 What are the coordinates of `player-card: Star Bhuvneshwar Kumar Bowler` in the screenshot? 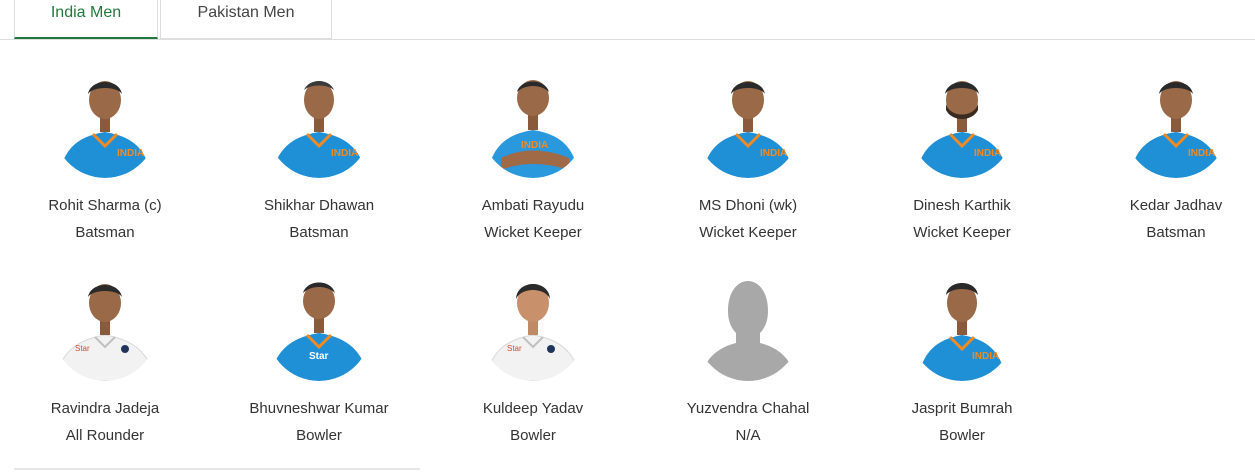 It's located at (319, 361).